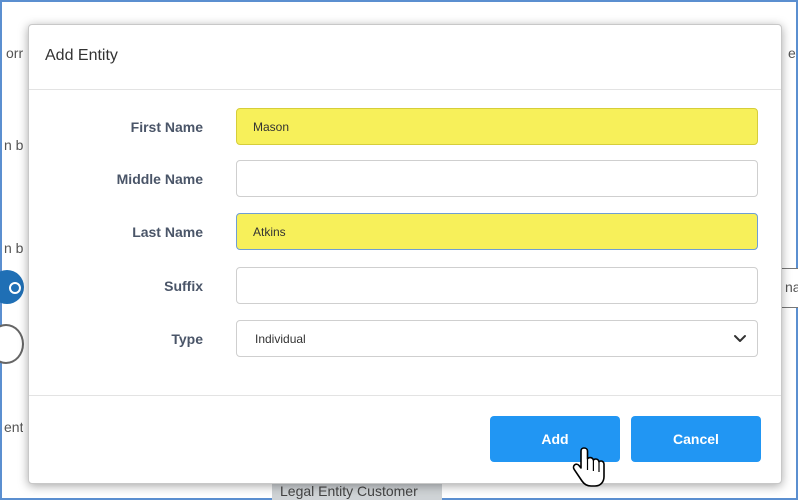 The image size is (798, 500). I want to click on bg-radio-selected, so click(12, 287).